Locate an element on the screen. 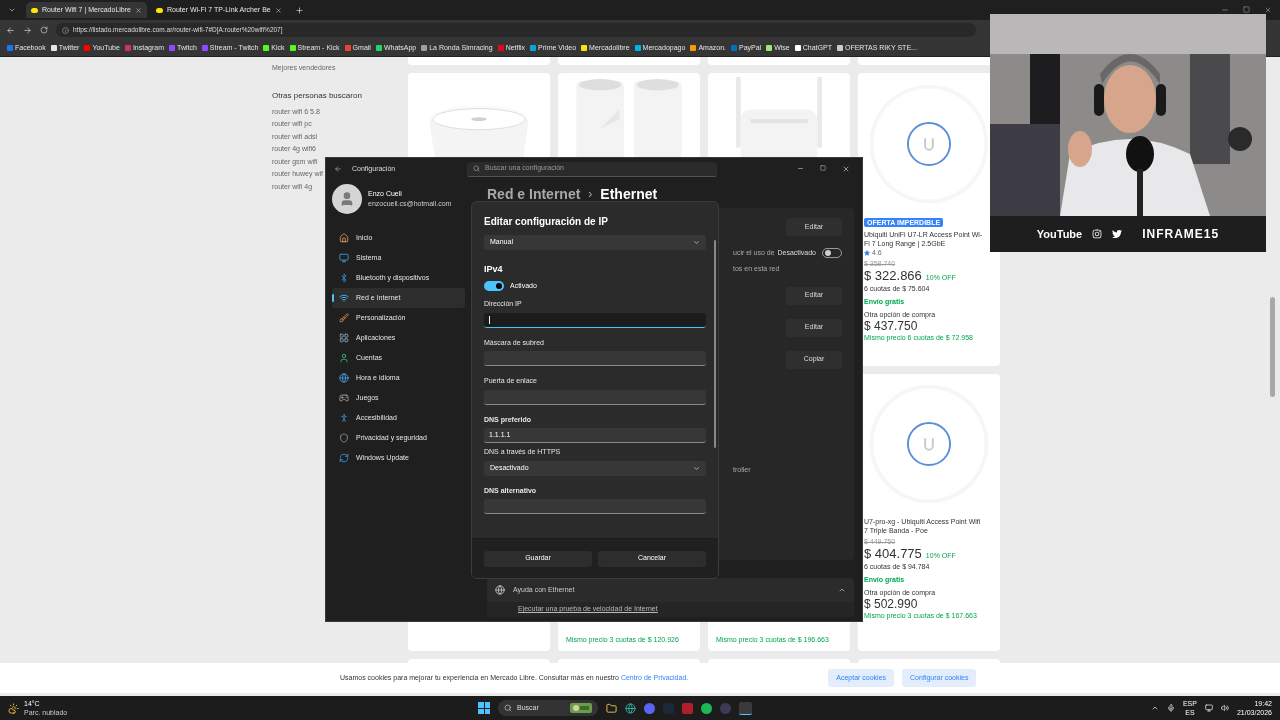  wifi-icon is located at coordinates (344, 298).